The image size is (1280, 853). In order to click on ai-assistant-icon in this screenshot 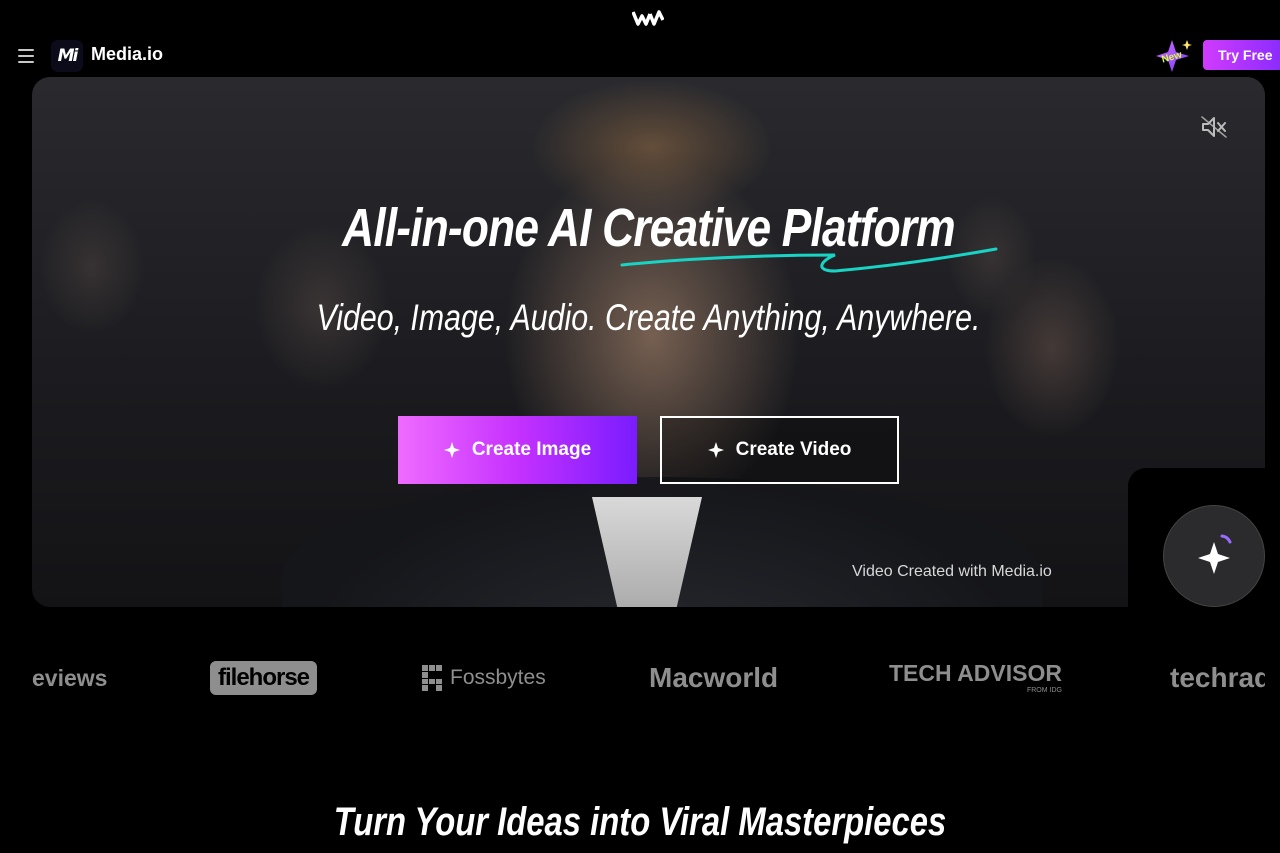, I will do `click(1215, 554)`.